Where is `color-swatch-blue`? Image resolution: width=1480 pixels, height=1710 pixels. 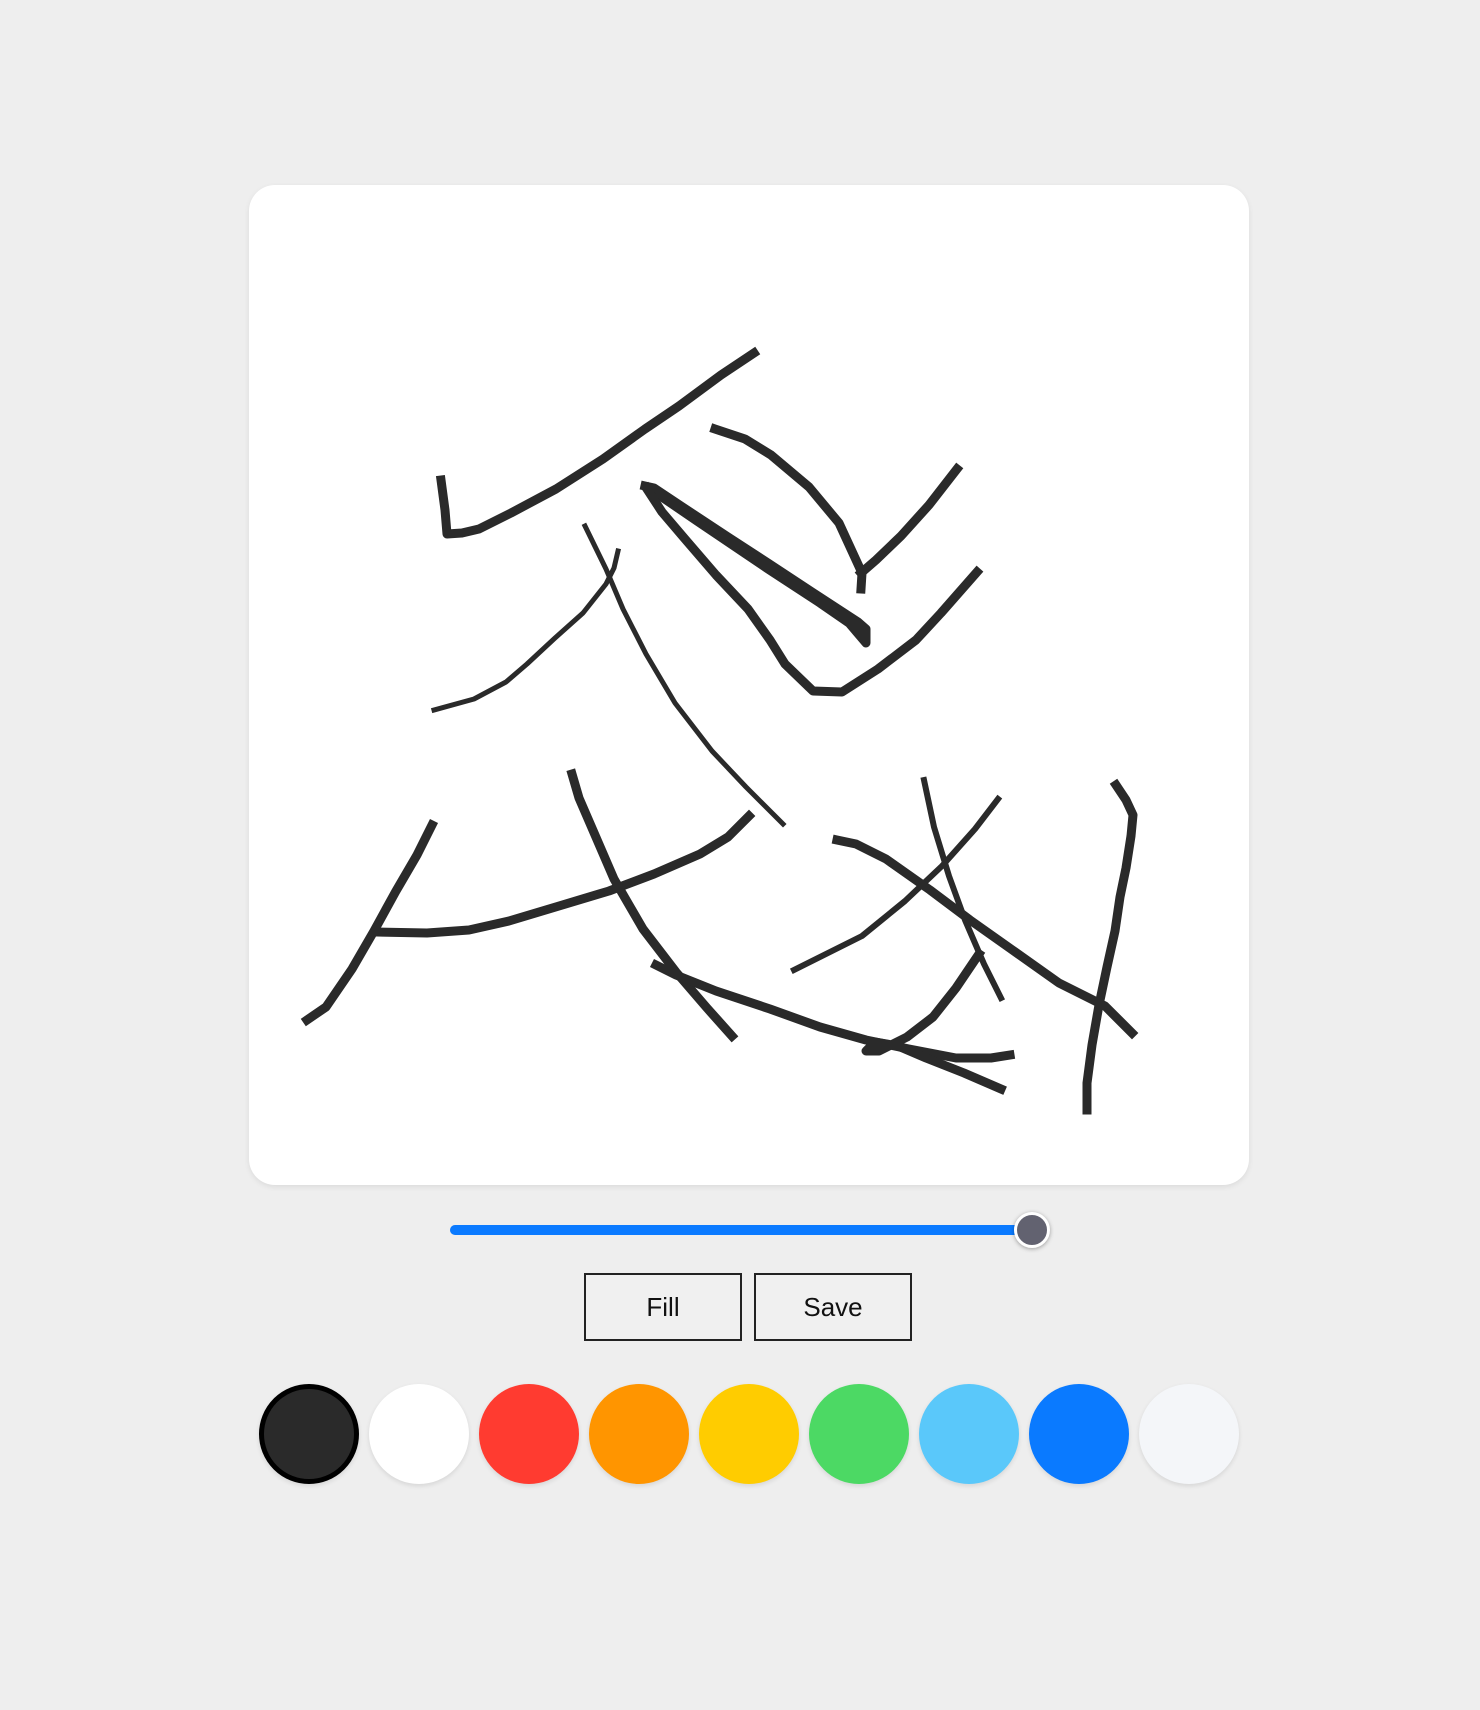 color-swatch-blue is located at coordinates (1079, 1434).